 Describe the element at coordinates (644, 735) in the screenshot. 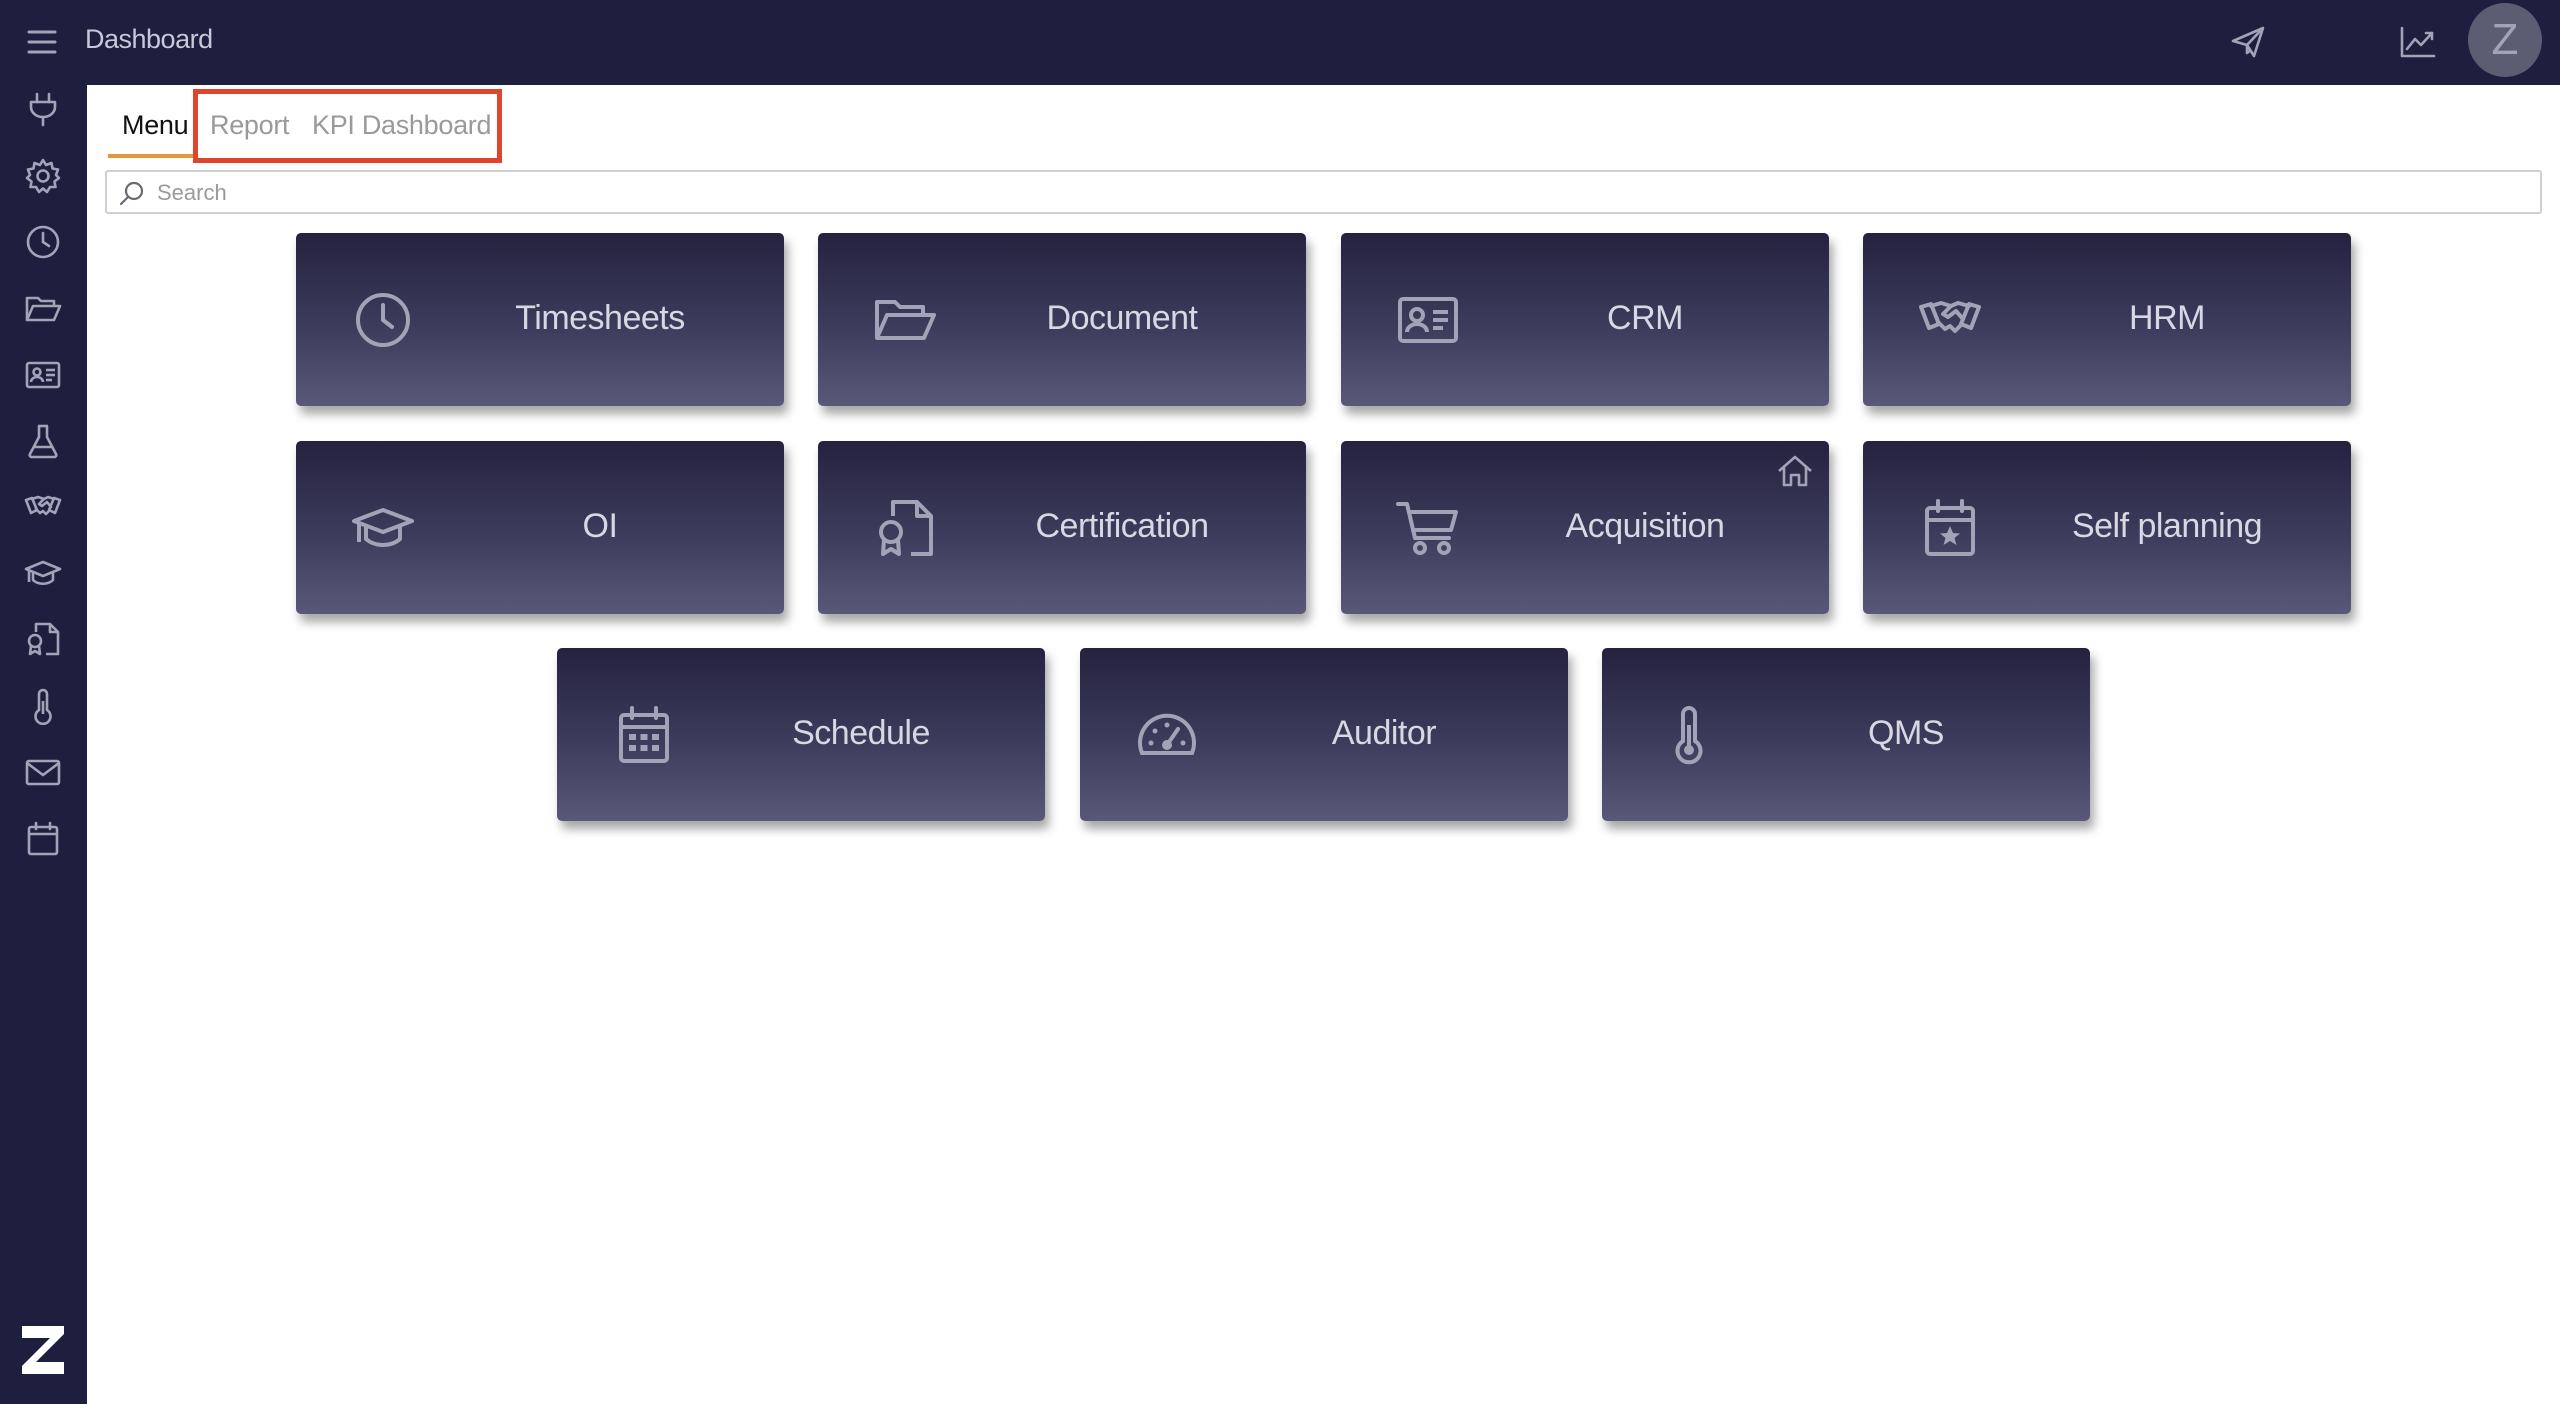

I see `calendar-grid-icon` at that location.